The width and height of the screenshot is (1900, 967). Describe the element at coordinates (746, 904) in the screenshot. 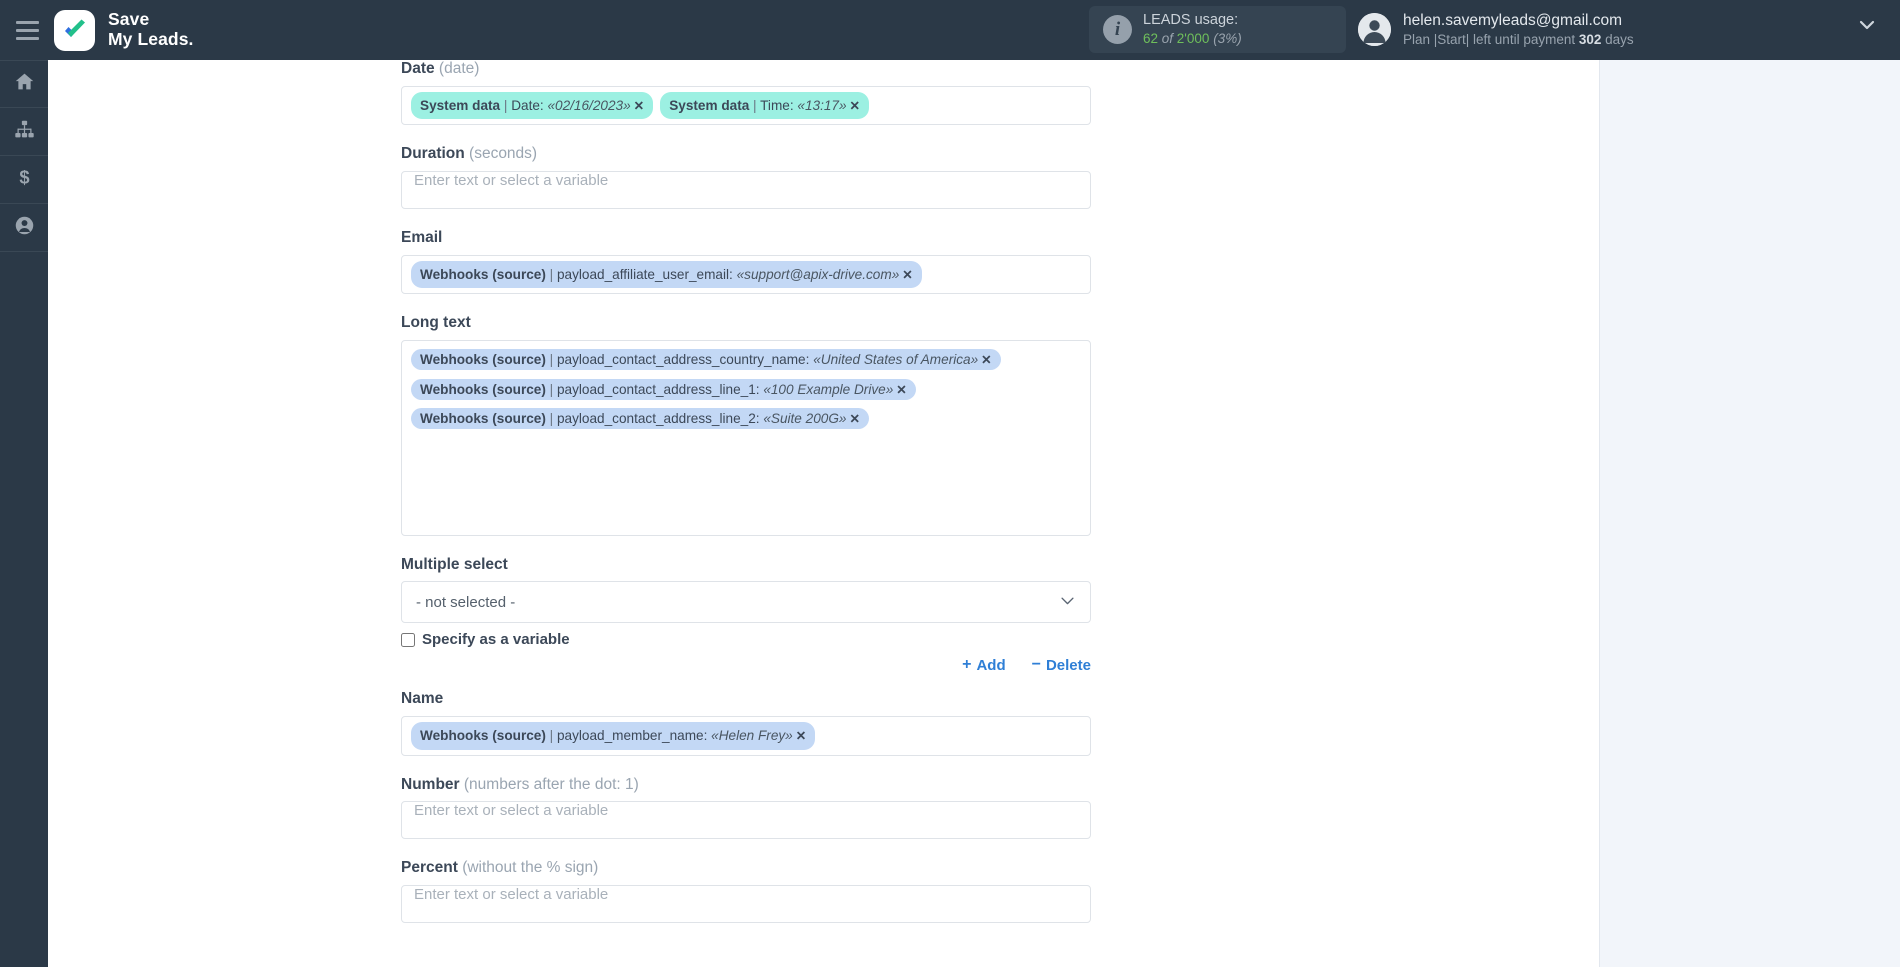

I see `input-percent: Enter text or select a variable` at that location.